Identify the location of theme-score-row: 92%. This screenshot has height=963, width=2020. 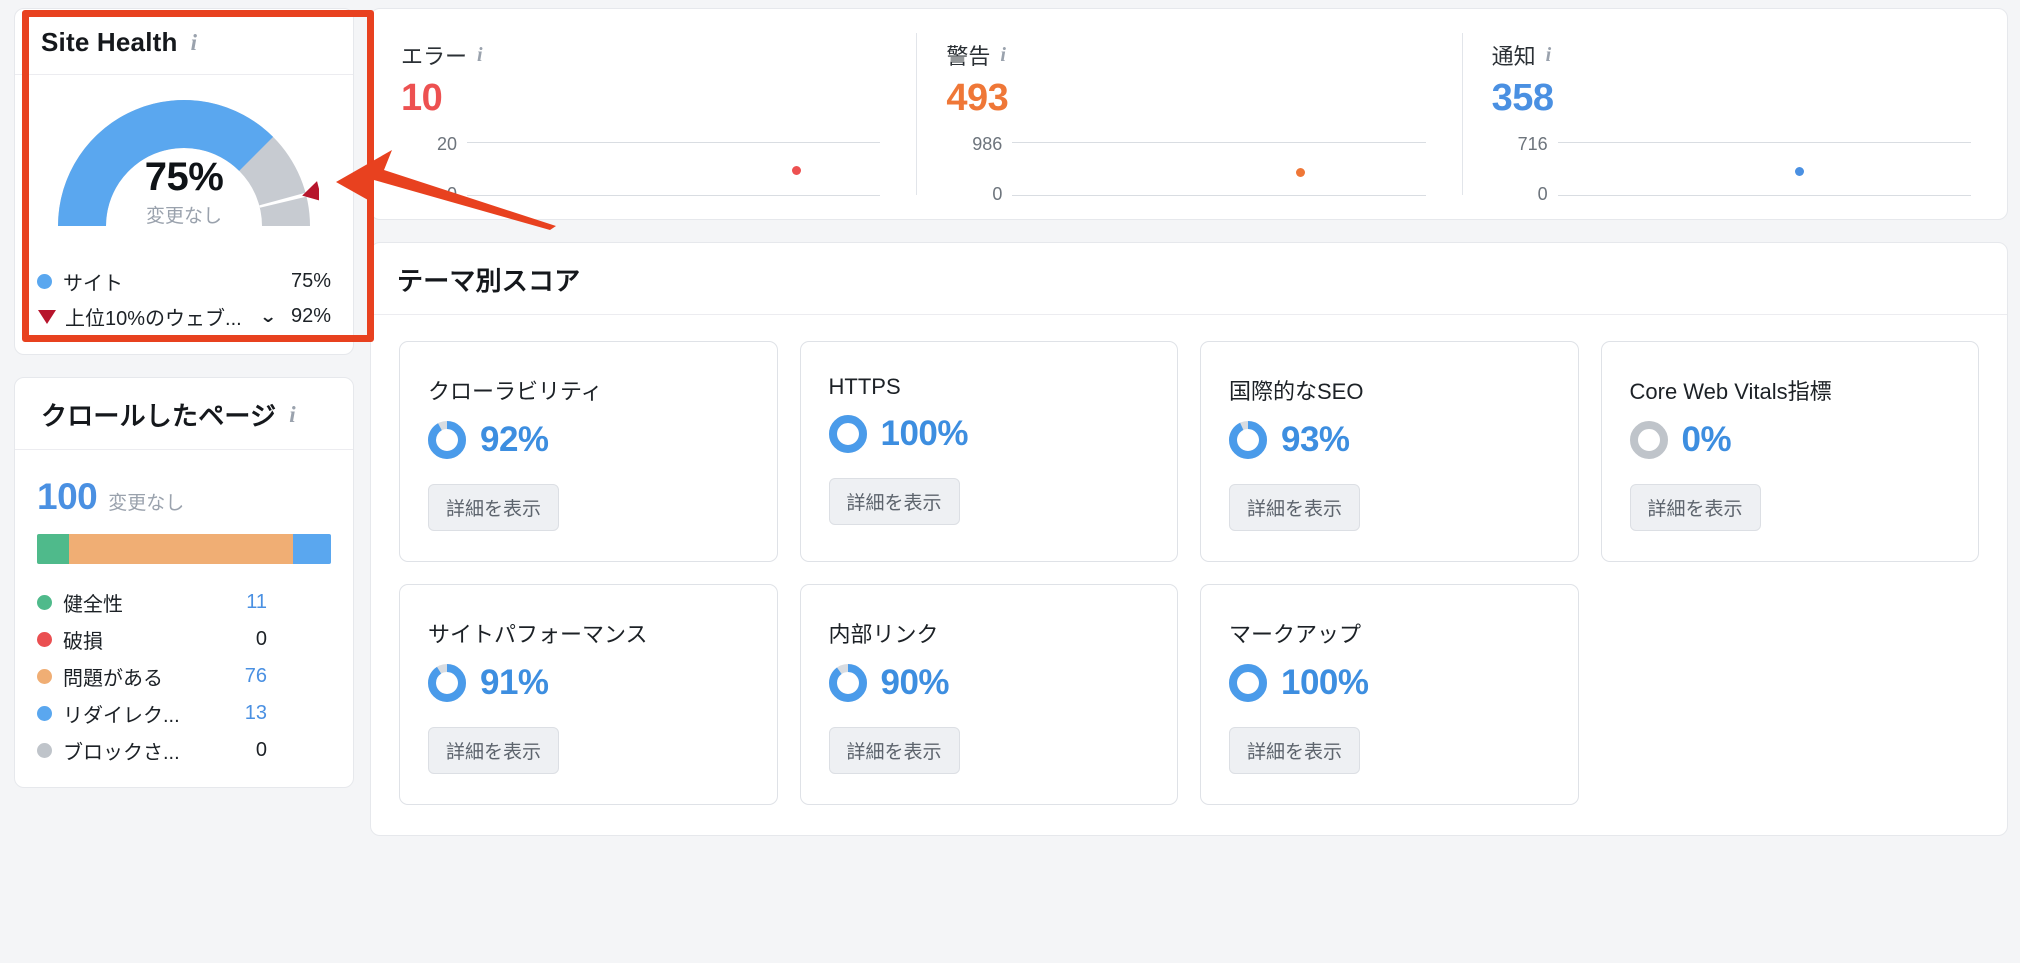
(588, 440).